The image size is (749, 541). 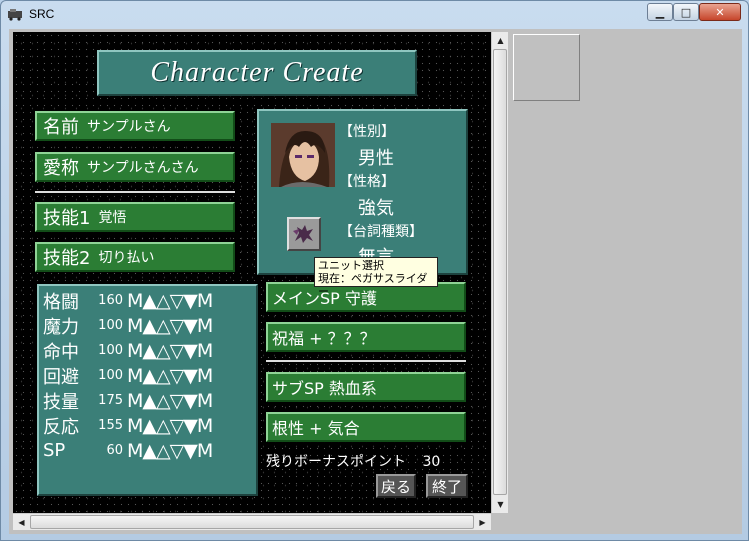 I want to click on skill2-field: 技能2 切り払い, so click(x=135, y=257).